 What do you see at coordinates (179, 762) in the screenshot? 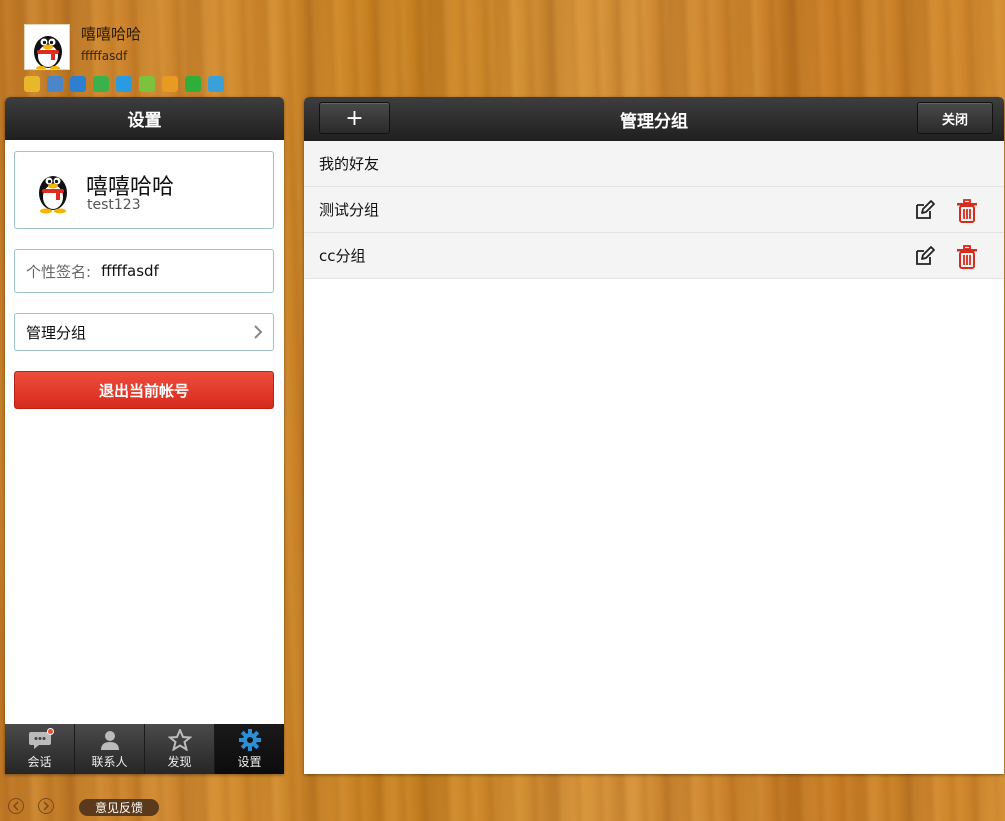
I see `tab-label-discover: 发现` at bounding box center [179, 762].